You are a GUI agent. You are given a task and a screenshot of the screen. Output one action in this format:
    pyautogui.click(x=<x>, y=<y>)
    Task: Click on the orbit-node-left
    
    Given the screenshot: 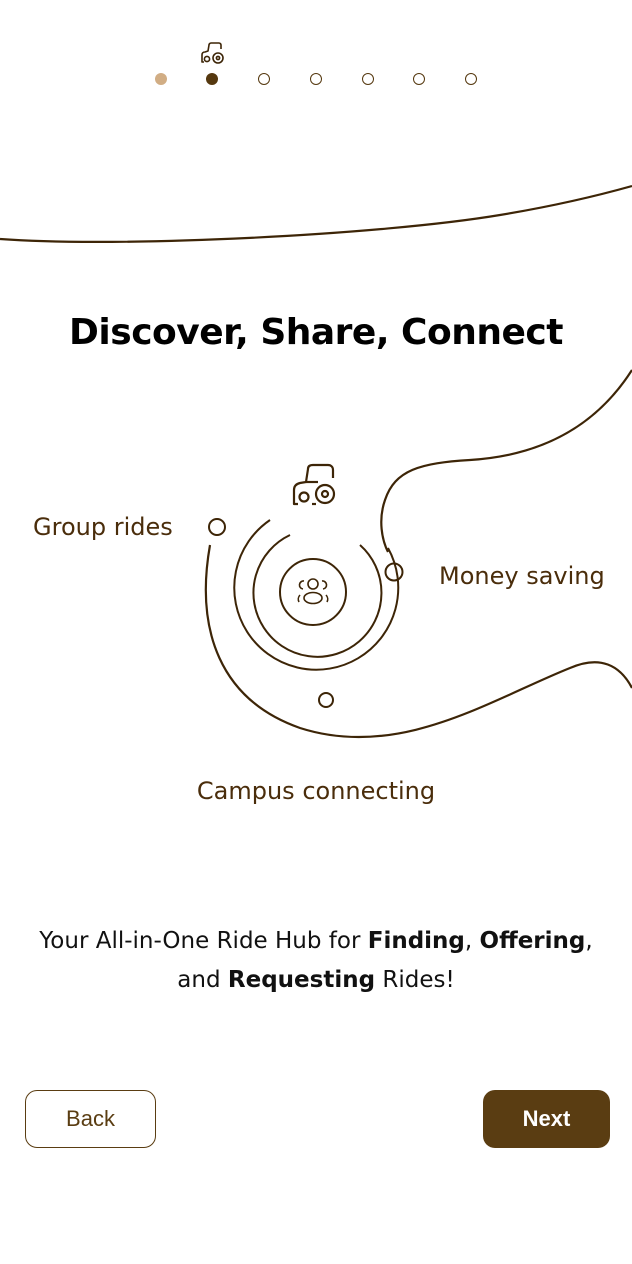 What is the action you would take?
    pyautogui.click(x=217, y=527)
    